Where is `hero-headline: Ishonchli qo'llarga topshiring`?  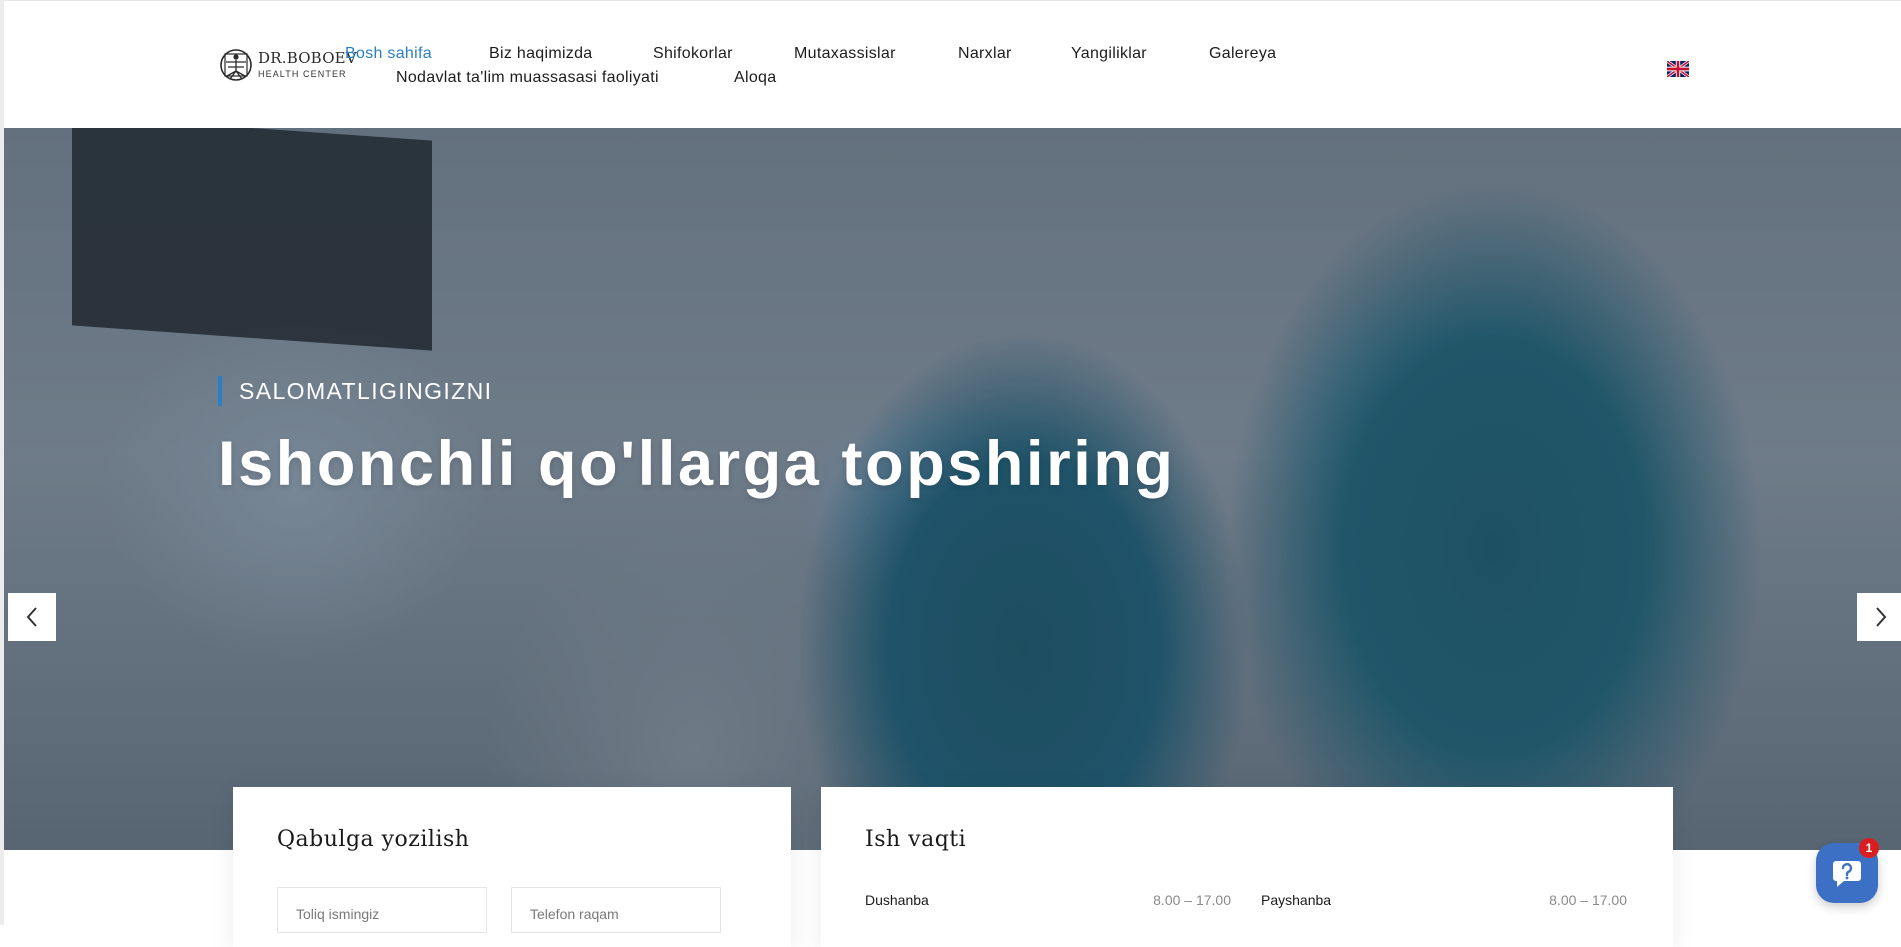
hero-headline: Ishonchli qo'llarga topshiring is located at coordinates (697, 464).